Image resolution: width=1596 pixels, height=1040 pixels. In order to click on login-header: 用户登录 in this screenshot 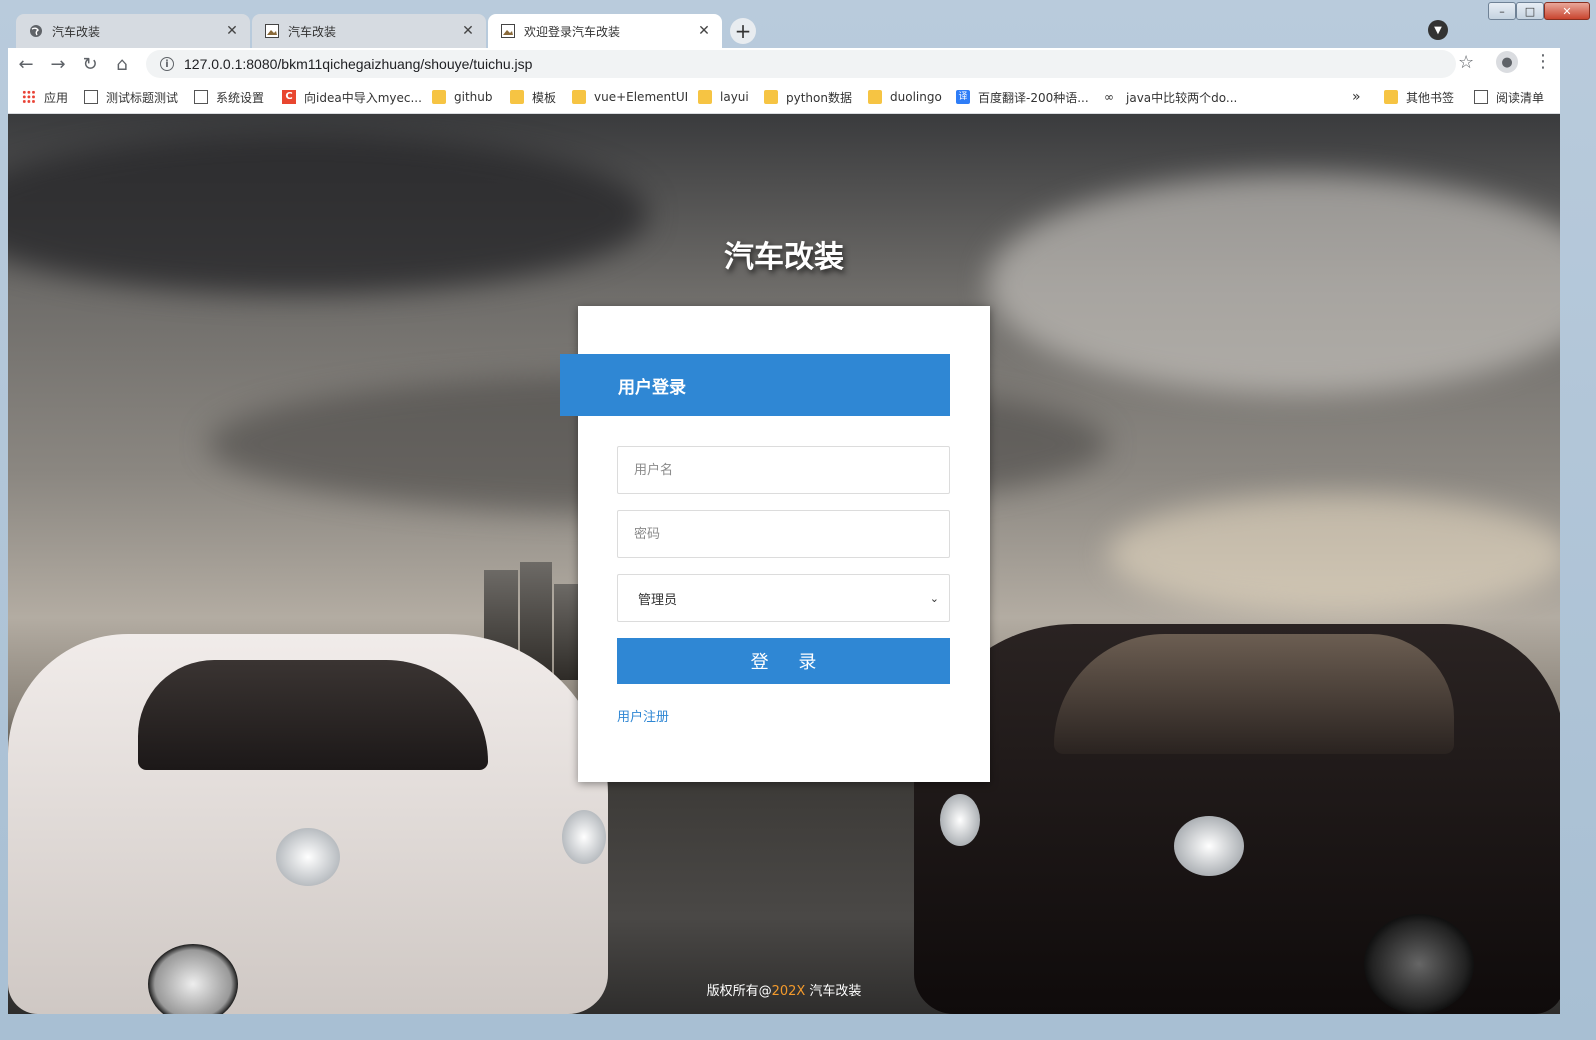, I will do `click(755, 385)`.